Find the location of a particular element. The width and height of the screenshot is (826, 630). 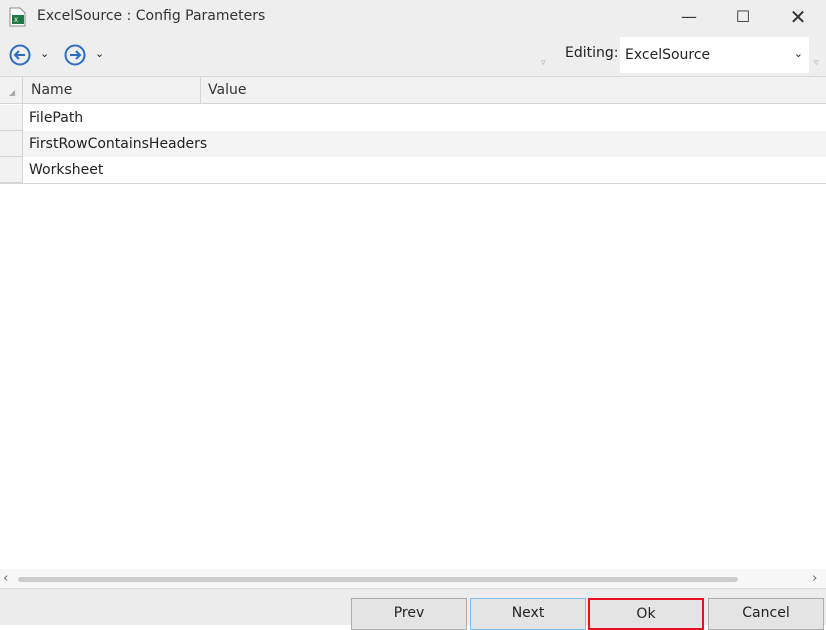

minimize-button: — is located at coordinates (689, 16).